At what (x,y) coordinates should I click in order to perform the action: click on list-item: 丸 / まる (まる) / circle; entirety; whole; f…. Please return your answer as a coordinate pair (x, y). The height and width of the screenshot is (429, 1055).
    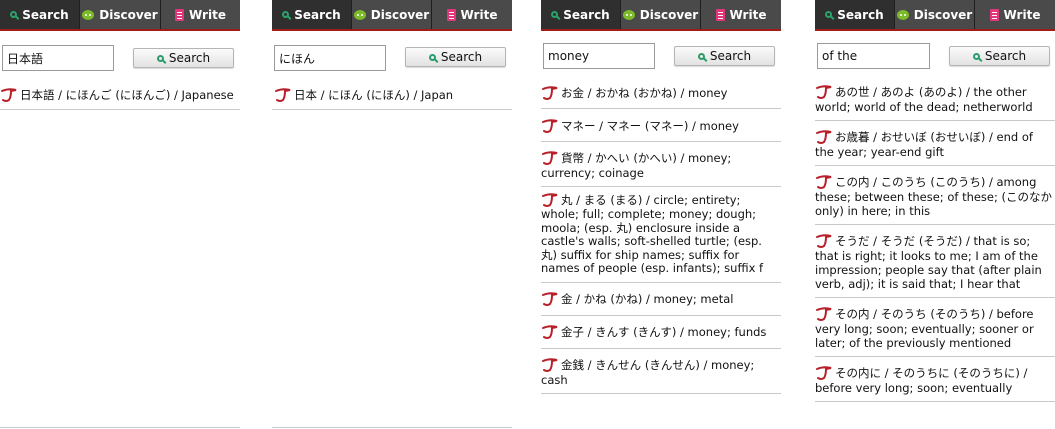
    Looking at the image, I should click on (661, 235).